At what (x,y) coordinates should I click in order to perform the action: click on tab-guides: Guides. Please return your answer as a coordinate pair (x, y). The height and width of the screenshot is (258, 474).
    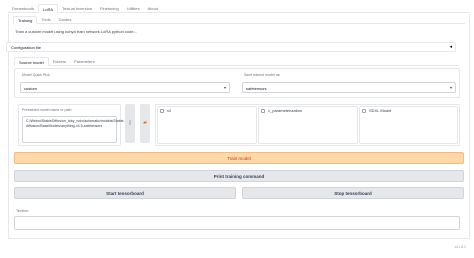
    Looking at the image, I should click on (65, 20).